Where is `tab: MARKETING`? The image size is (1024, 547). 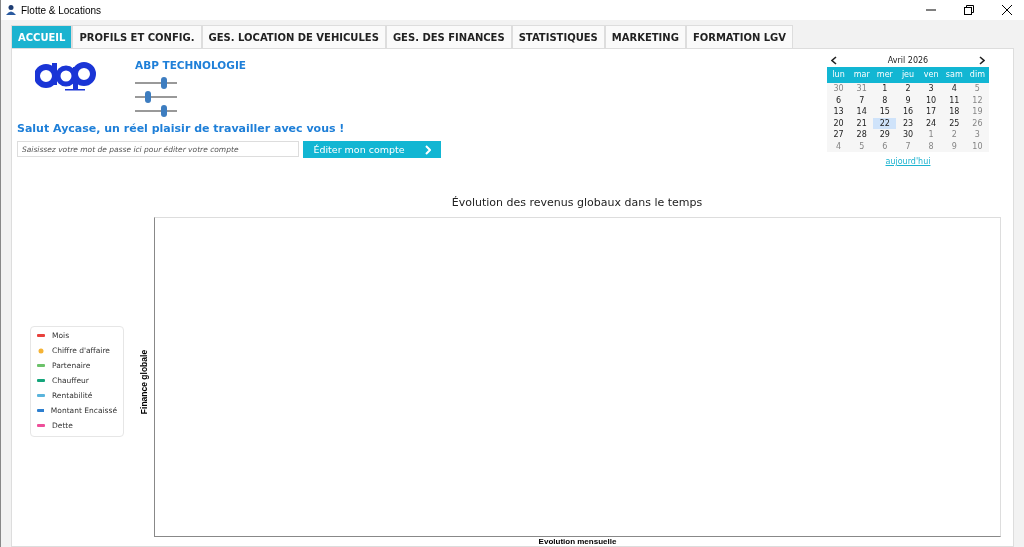 tab: MARKETING is located at coordinates (645, 36).